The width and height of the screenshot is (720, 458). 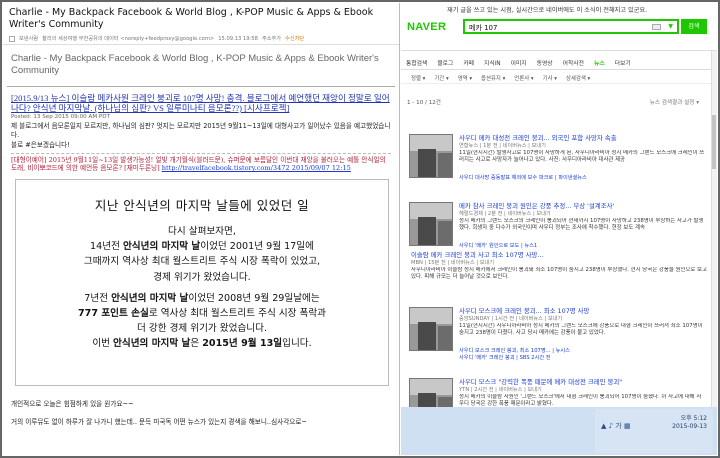 What do you see at coordinates (582, 205) in the screenshot?
I see `news-title: 메카 참사 크레인 붕괴 원인은 강풍 추정... 부상 '설계조사'` at bounding box center [582, 205].